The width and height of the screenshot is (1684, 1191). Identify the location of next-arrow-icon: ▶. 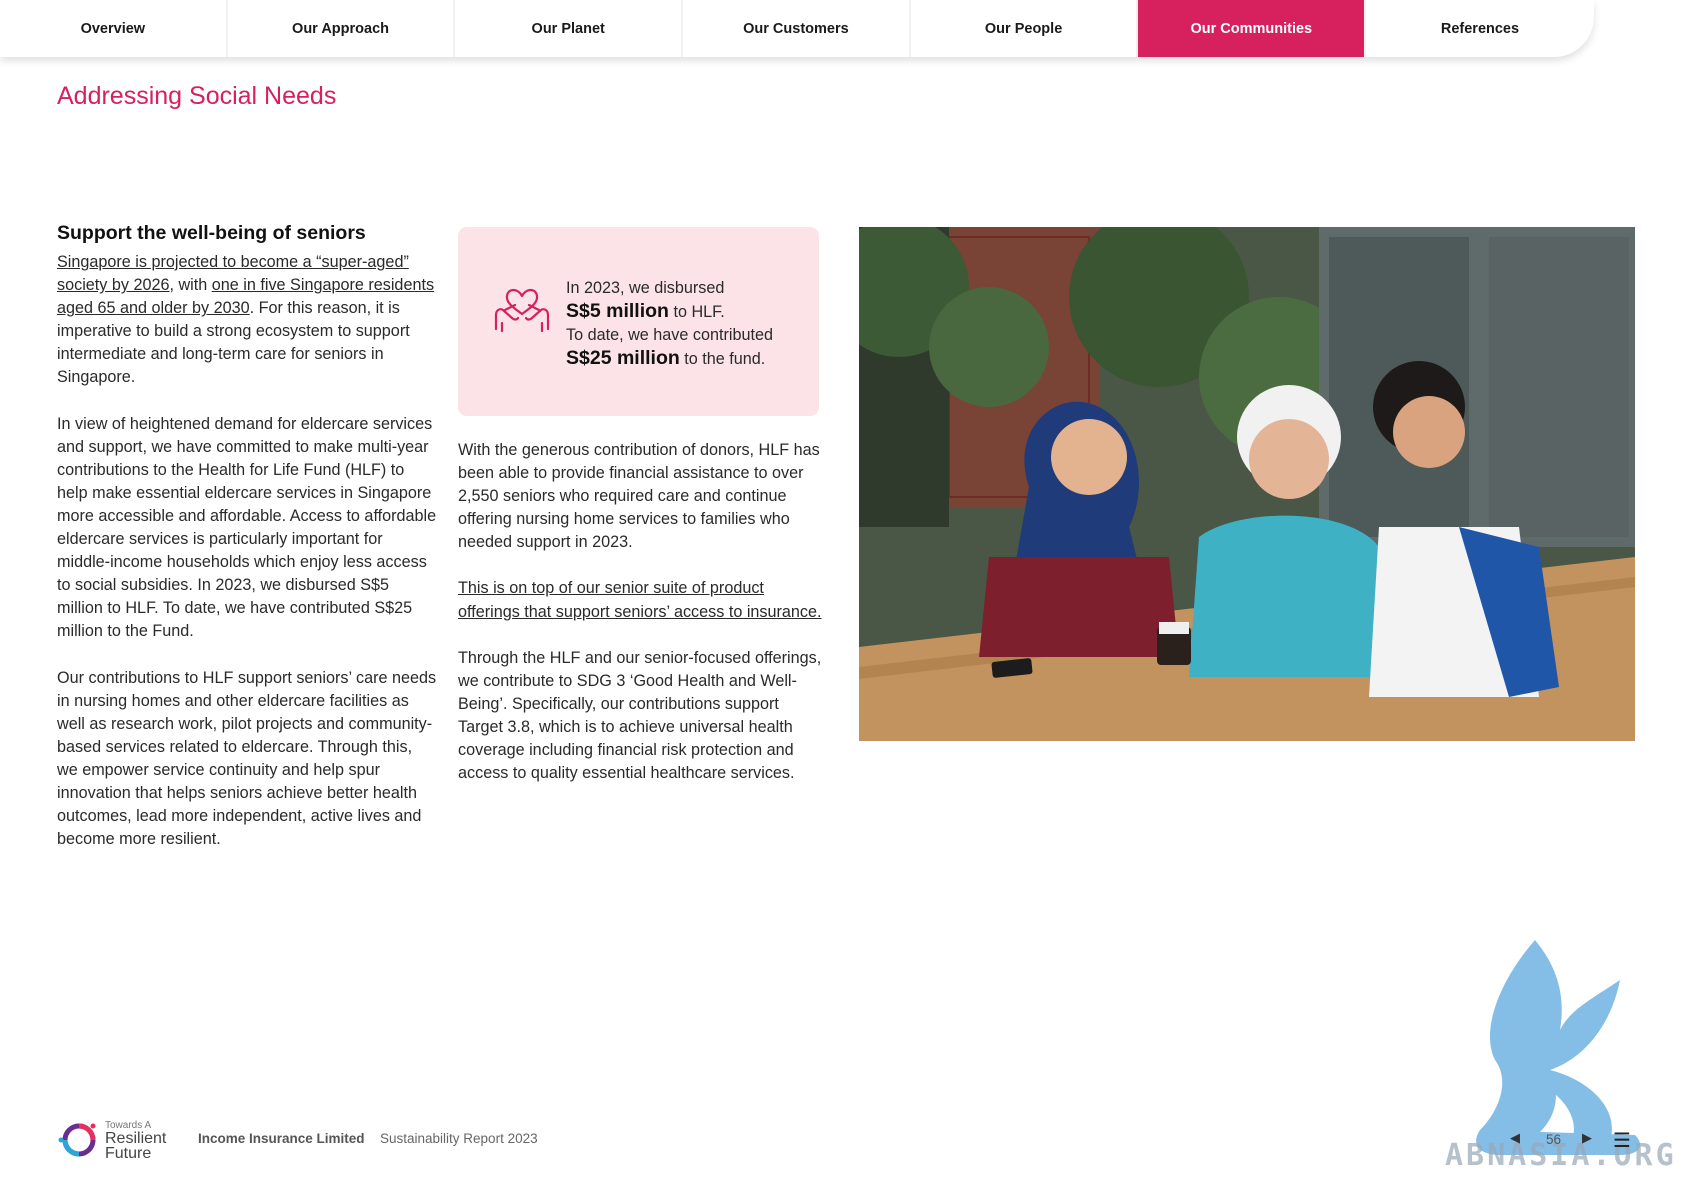
(1587, 1138).